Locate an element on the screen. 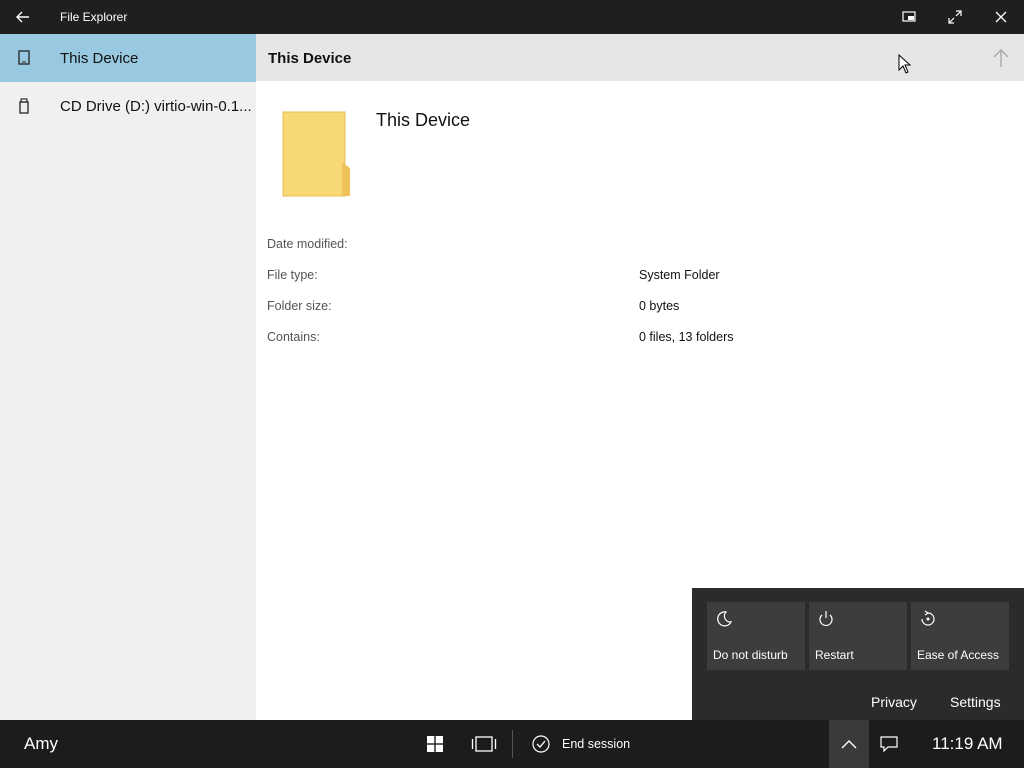  property-value: 0 files, 13 folders is located at coordinates (686, 337).